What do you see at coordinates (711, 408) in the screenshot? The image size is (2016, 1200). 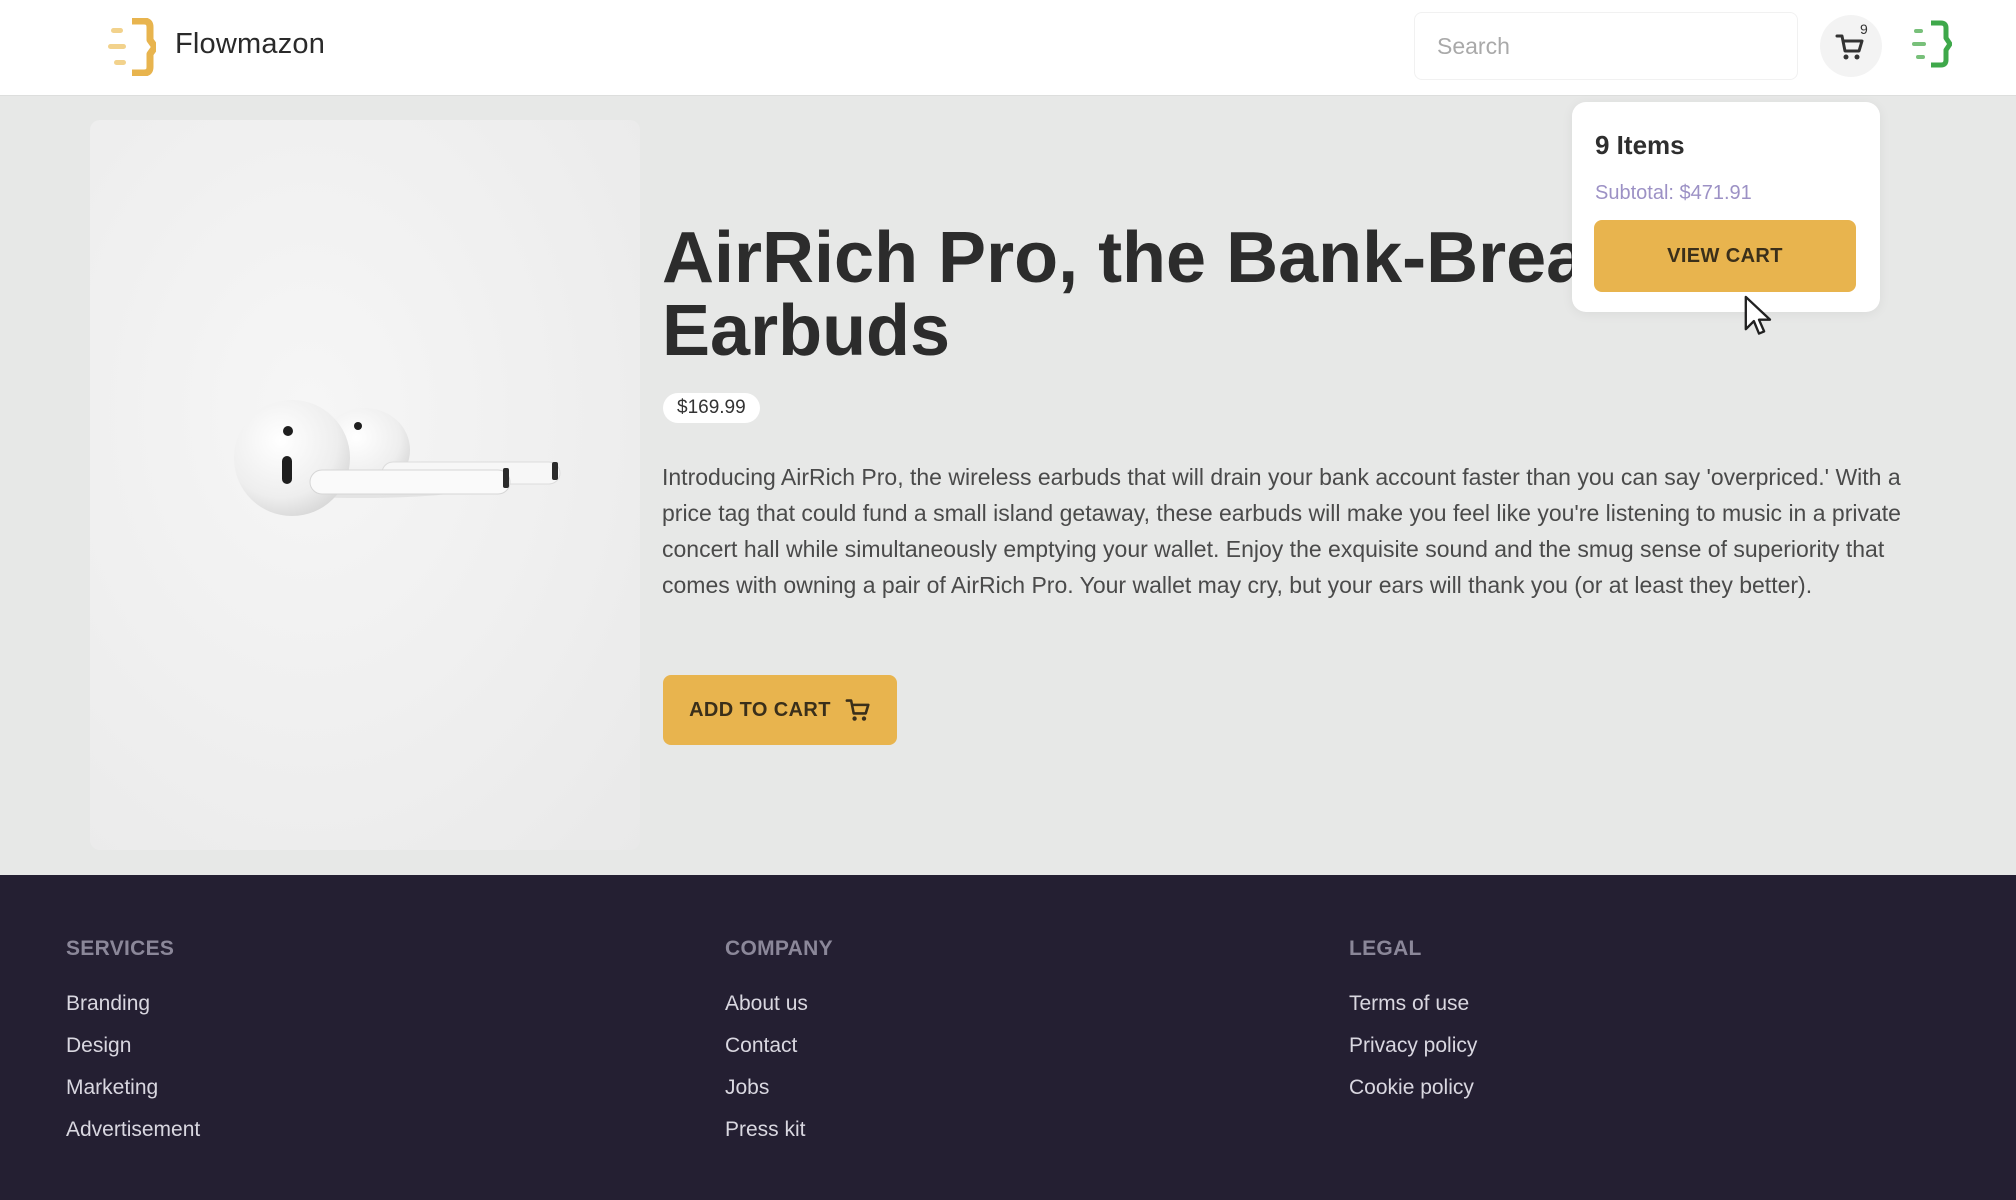 I see `price-badge: $169.99` at bounding box center [711, 408].